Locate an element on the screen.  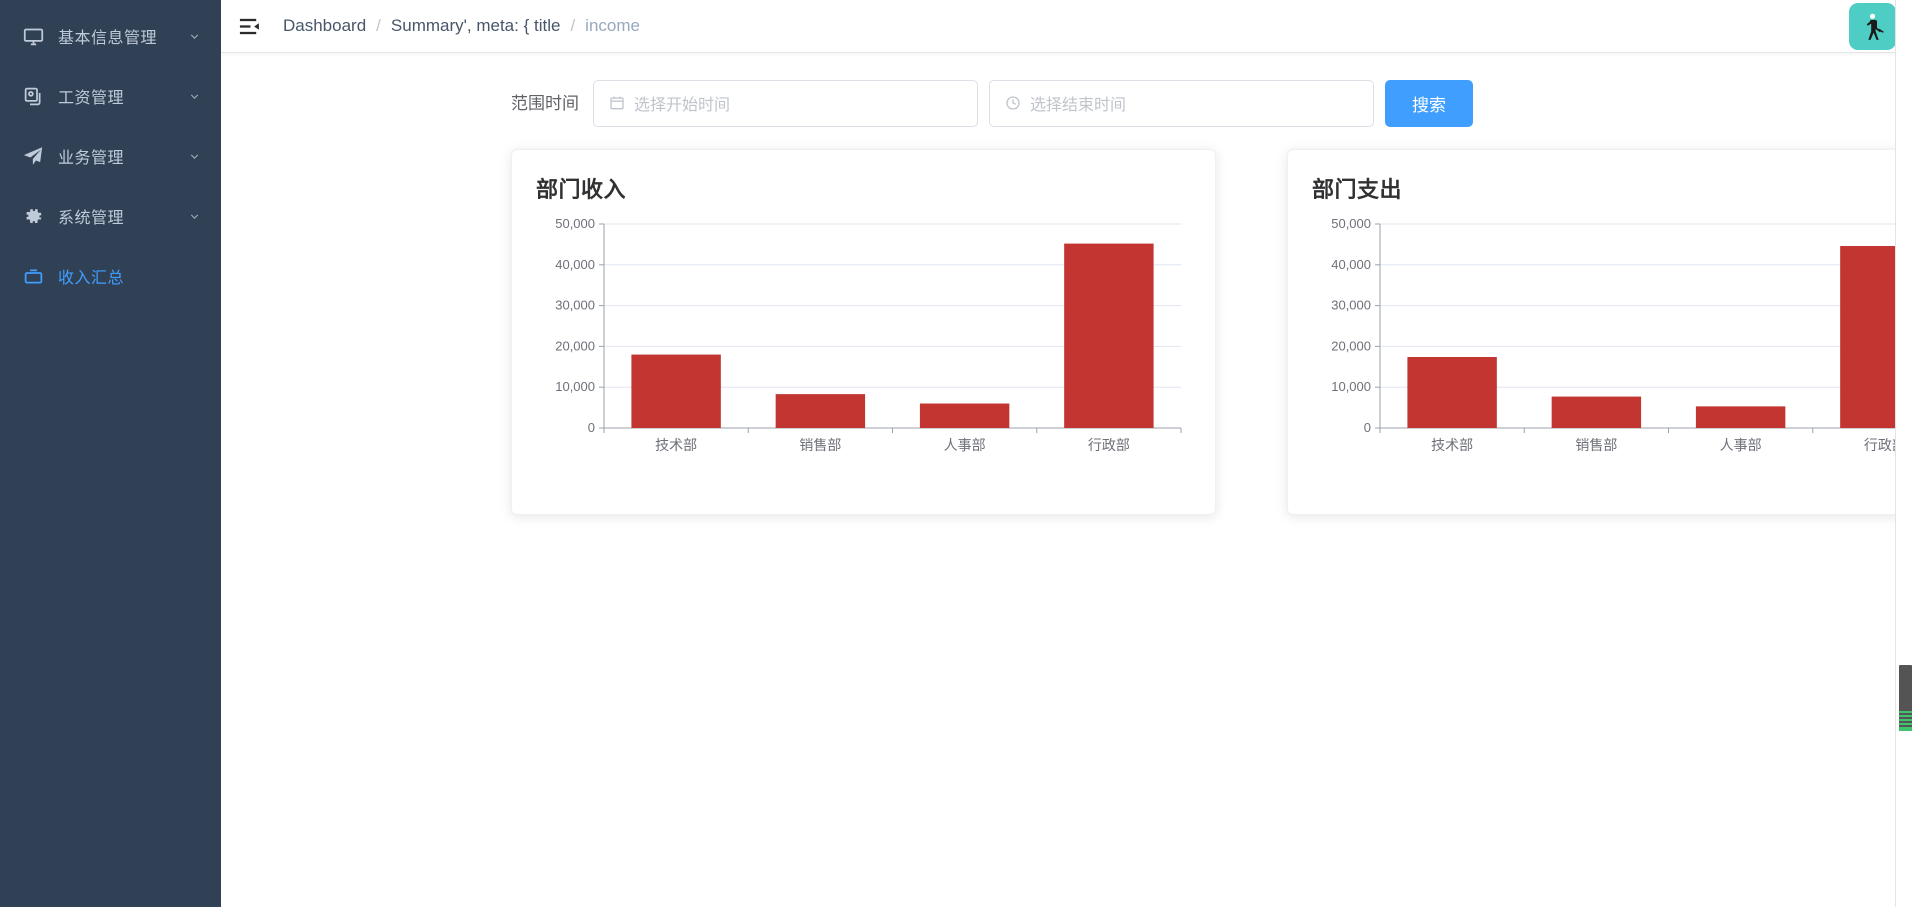
briefcase-icon is located at coordinates (33, 276).